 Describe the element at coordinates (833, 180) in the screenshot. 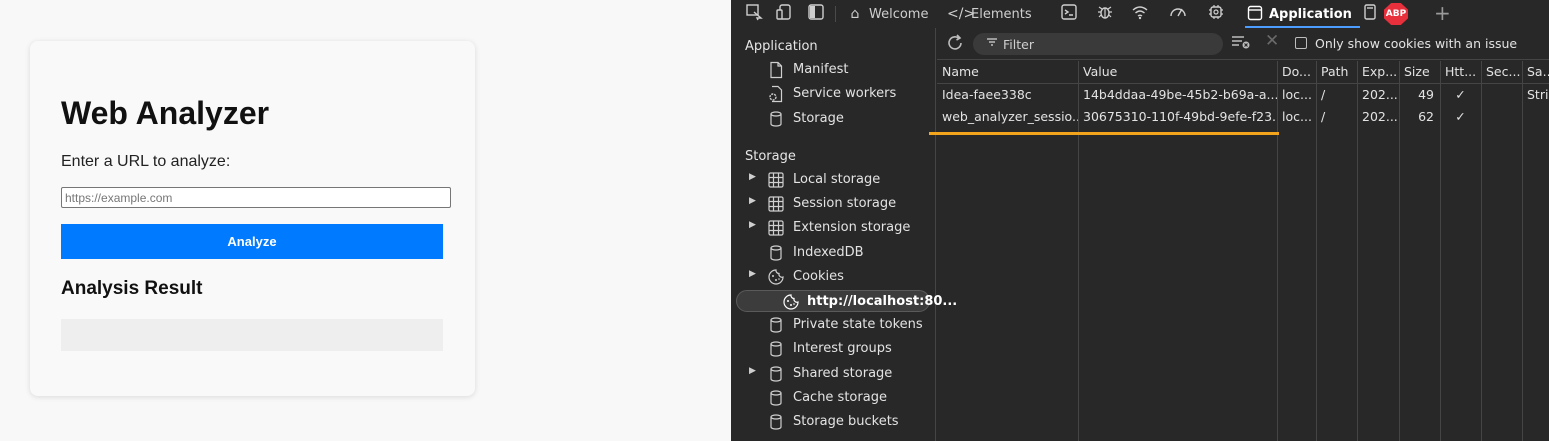

I see `sidebar-item-local-storage: ▶ Local storage` at that location.